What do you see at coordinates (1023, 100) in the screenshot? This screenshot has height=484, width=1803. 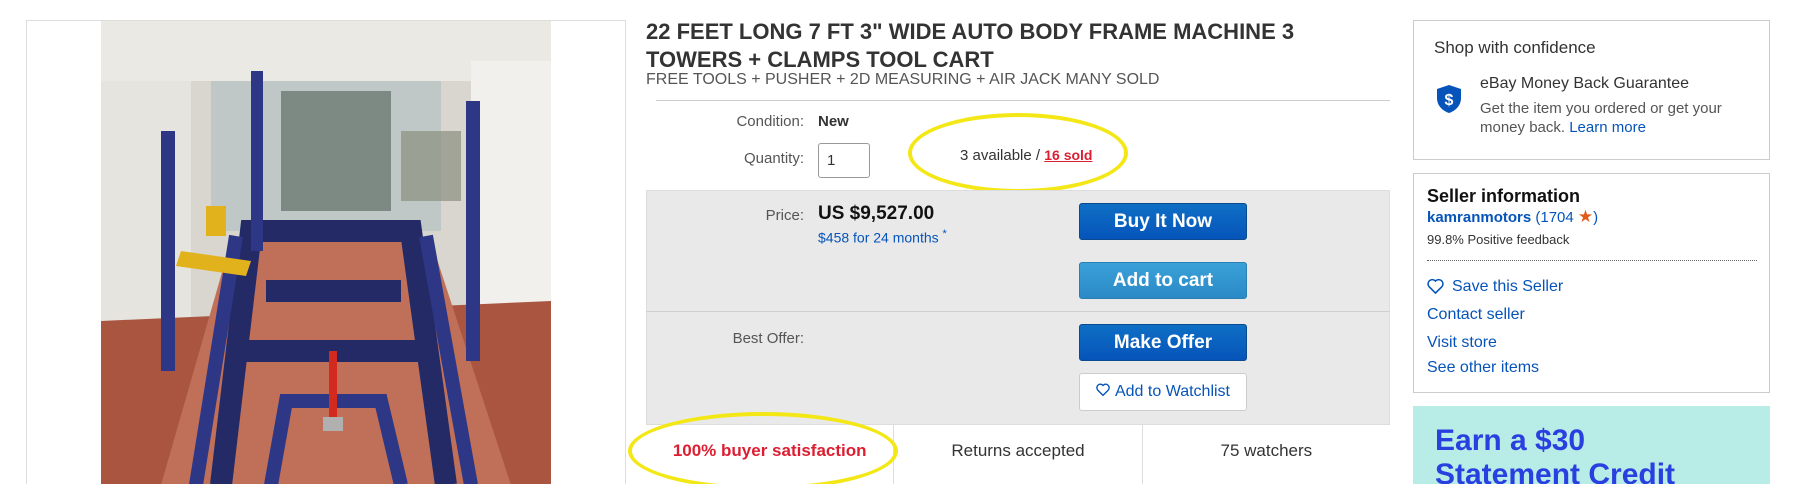 I see `title-divider` at bounding box center [1023, 100].